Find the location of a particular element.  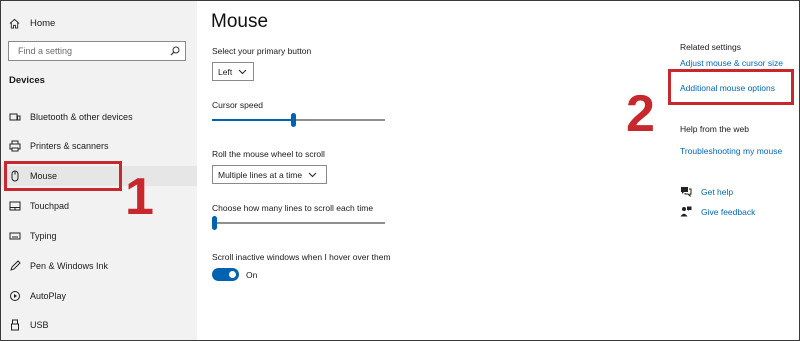

give-feedback-link: Give feedback is located at coordinates (717, 211).